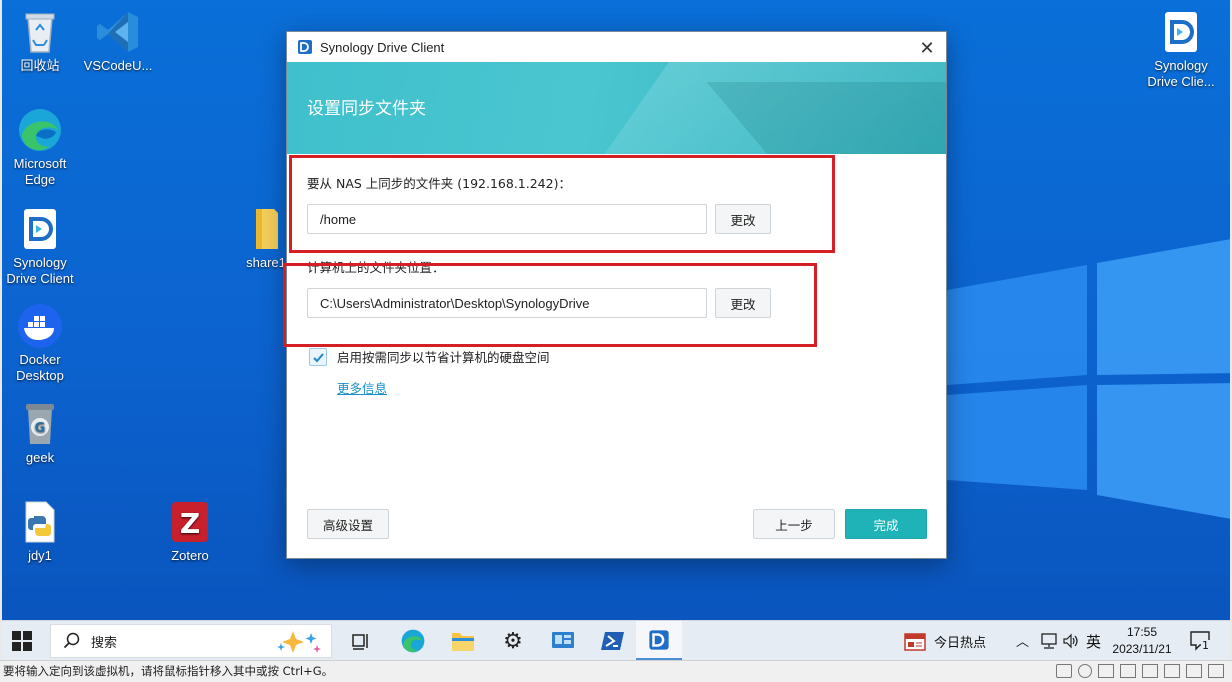  Describe the element at coordinates (191, 641) in the screenshot. I see `taskbar-search-box: 搜索` at that location.